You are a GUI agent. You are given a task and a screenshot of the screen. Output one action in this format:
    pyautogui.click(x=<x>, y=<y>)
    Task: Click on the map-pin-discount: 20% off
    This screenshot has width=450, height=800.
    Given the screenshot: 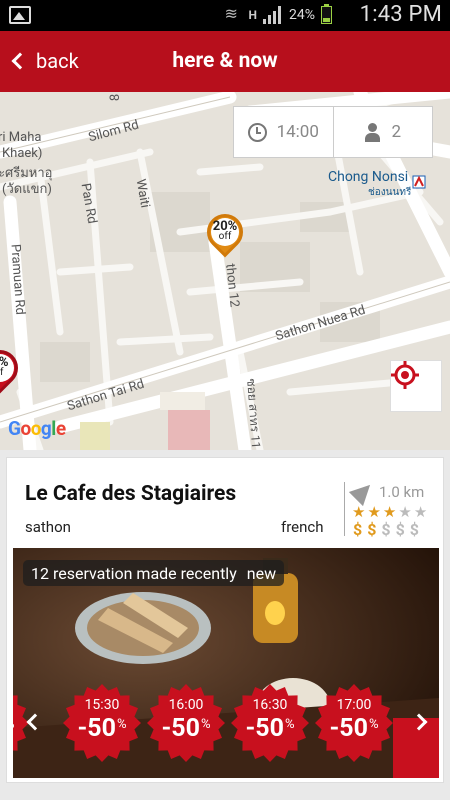 What is the action you would take?
    pyautogui.click(x=225, y=232)
    